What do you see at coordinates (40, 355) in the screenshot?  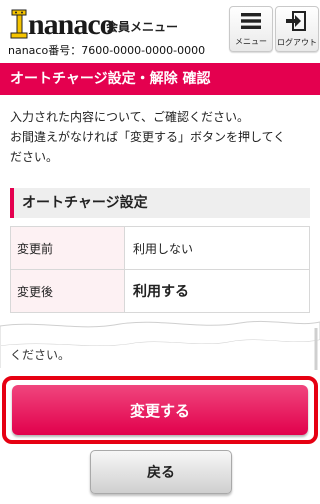 I see `repeated-text-fragment: ください。` at bounding box center [40, 355].